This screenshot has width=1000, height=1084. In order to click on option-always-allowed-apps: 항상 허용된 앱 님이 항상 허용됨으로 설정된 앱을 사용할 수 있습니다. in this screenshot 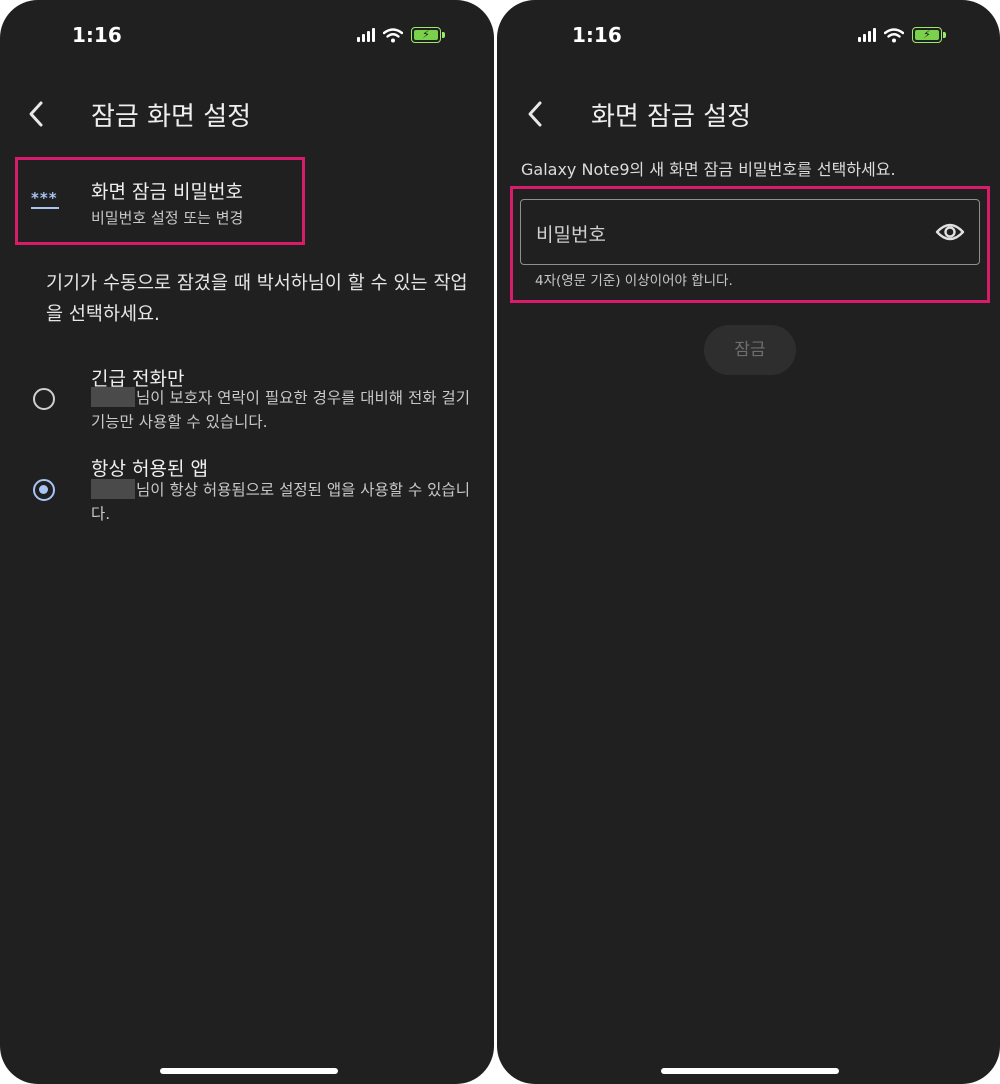, I will do `click(247, 485)`.